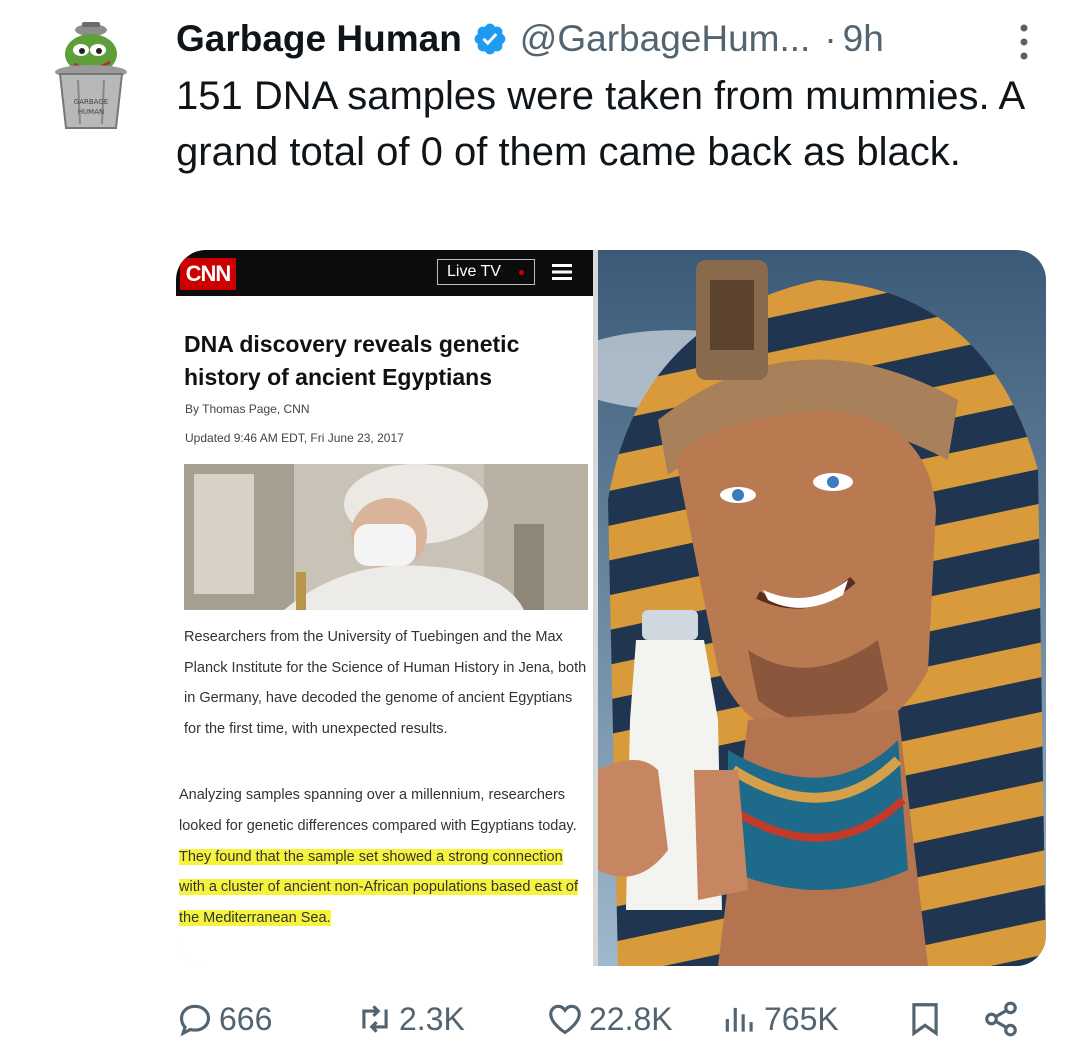 The height and width of the screenshot is (1056, 1080). I want to click on display-name: Garbage Human, so click(319, 39).